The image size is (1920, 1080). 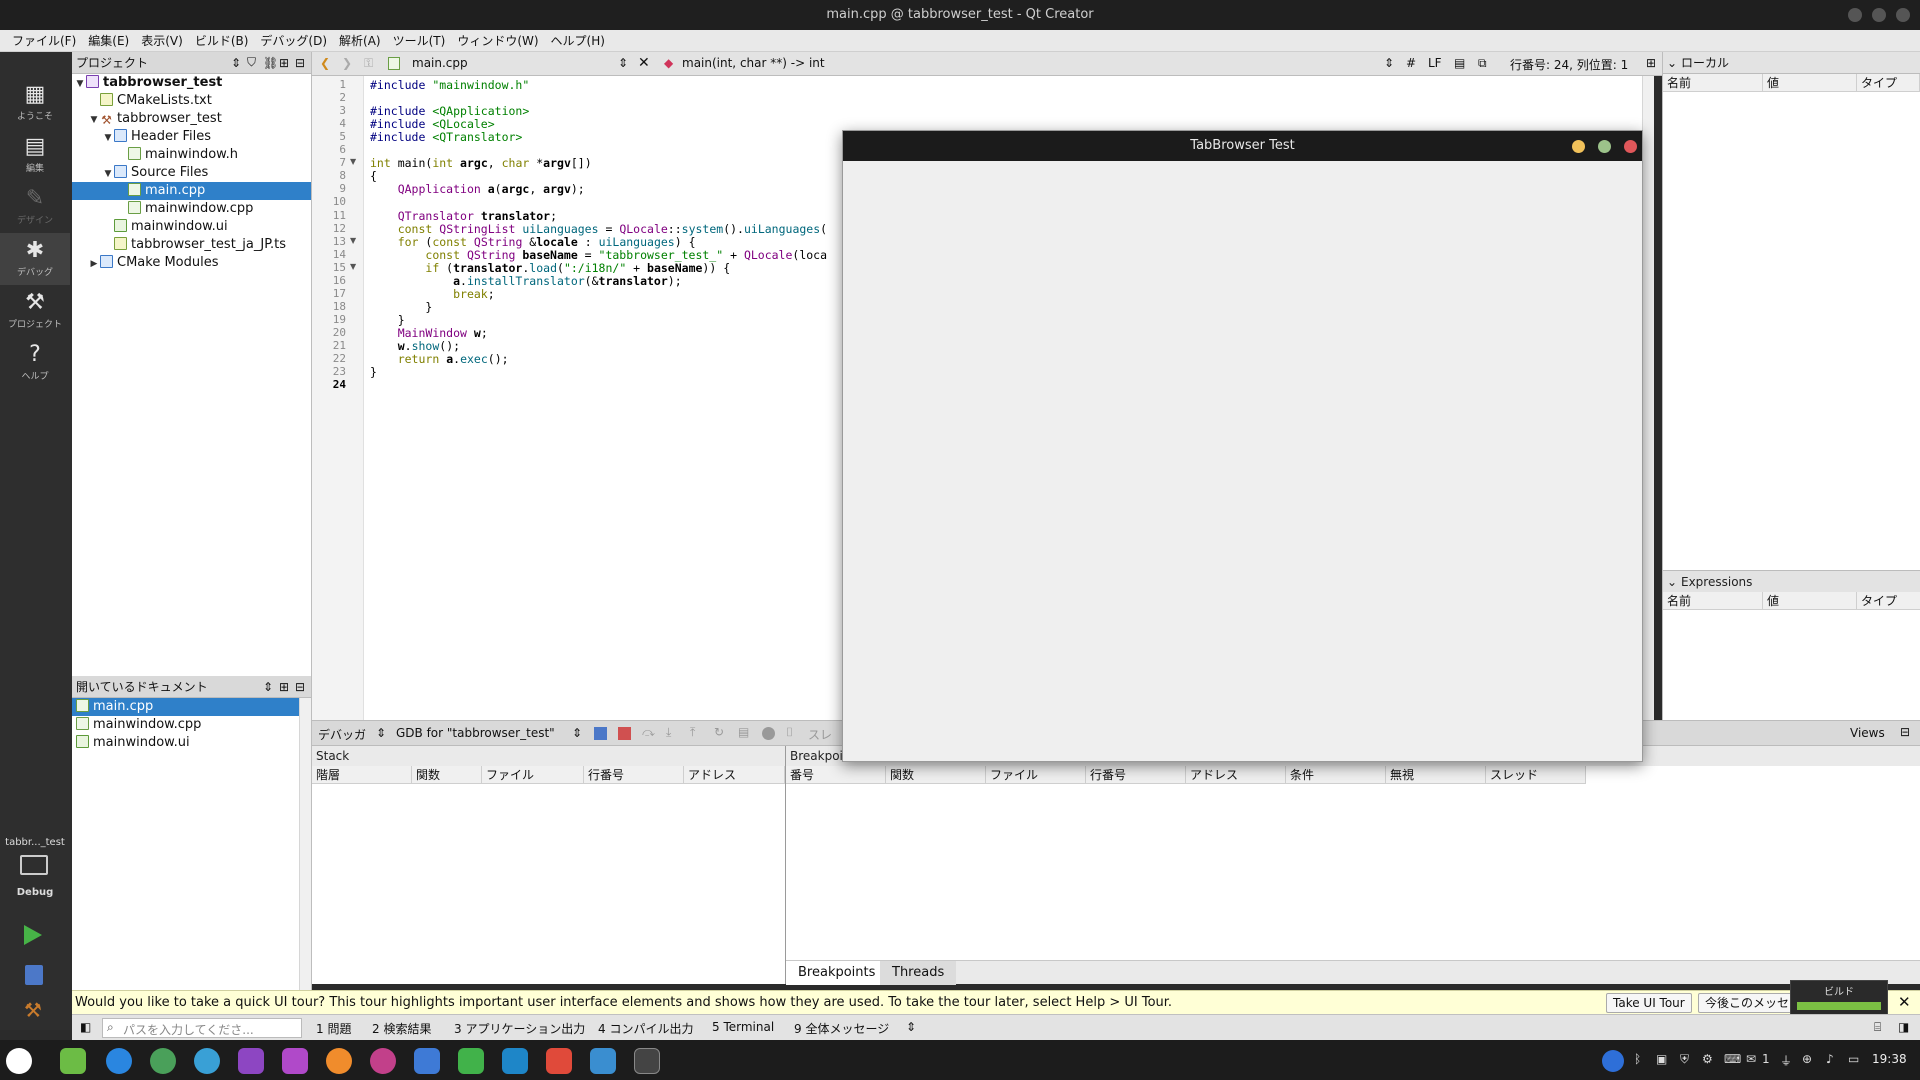 What do you see at coordinates (383, 1061) in the screenshot?
I see `media-icon` at bounding box center [383, 1061].